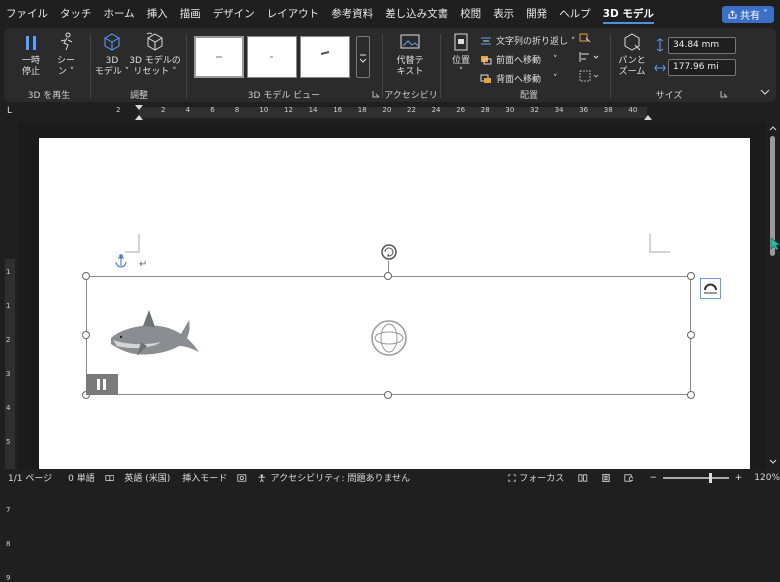 This screenshot has height=582, width=780. What do you see at coordinates (31, 43) in the screenshot?
I see `pause-icon` at bounding box center [31, 43].